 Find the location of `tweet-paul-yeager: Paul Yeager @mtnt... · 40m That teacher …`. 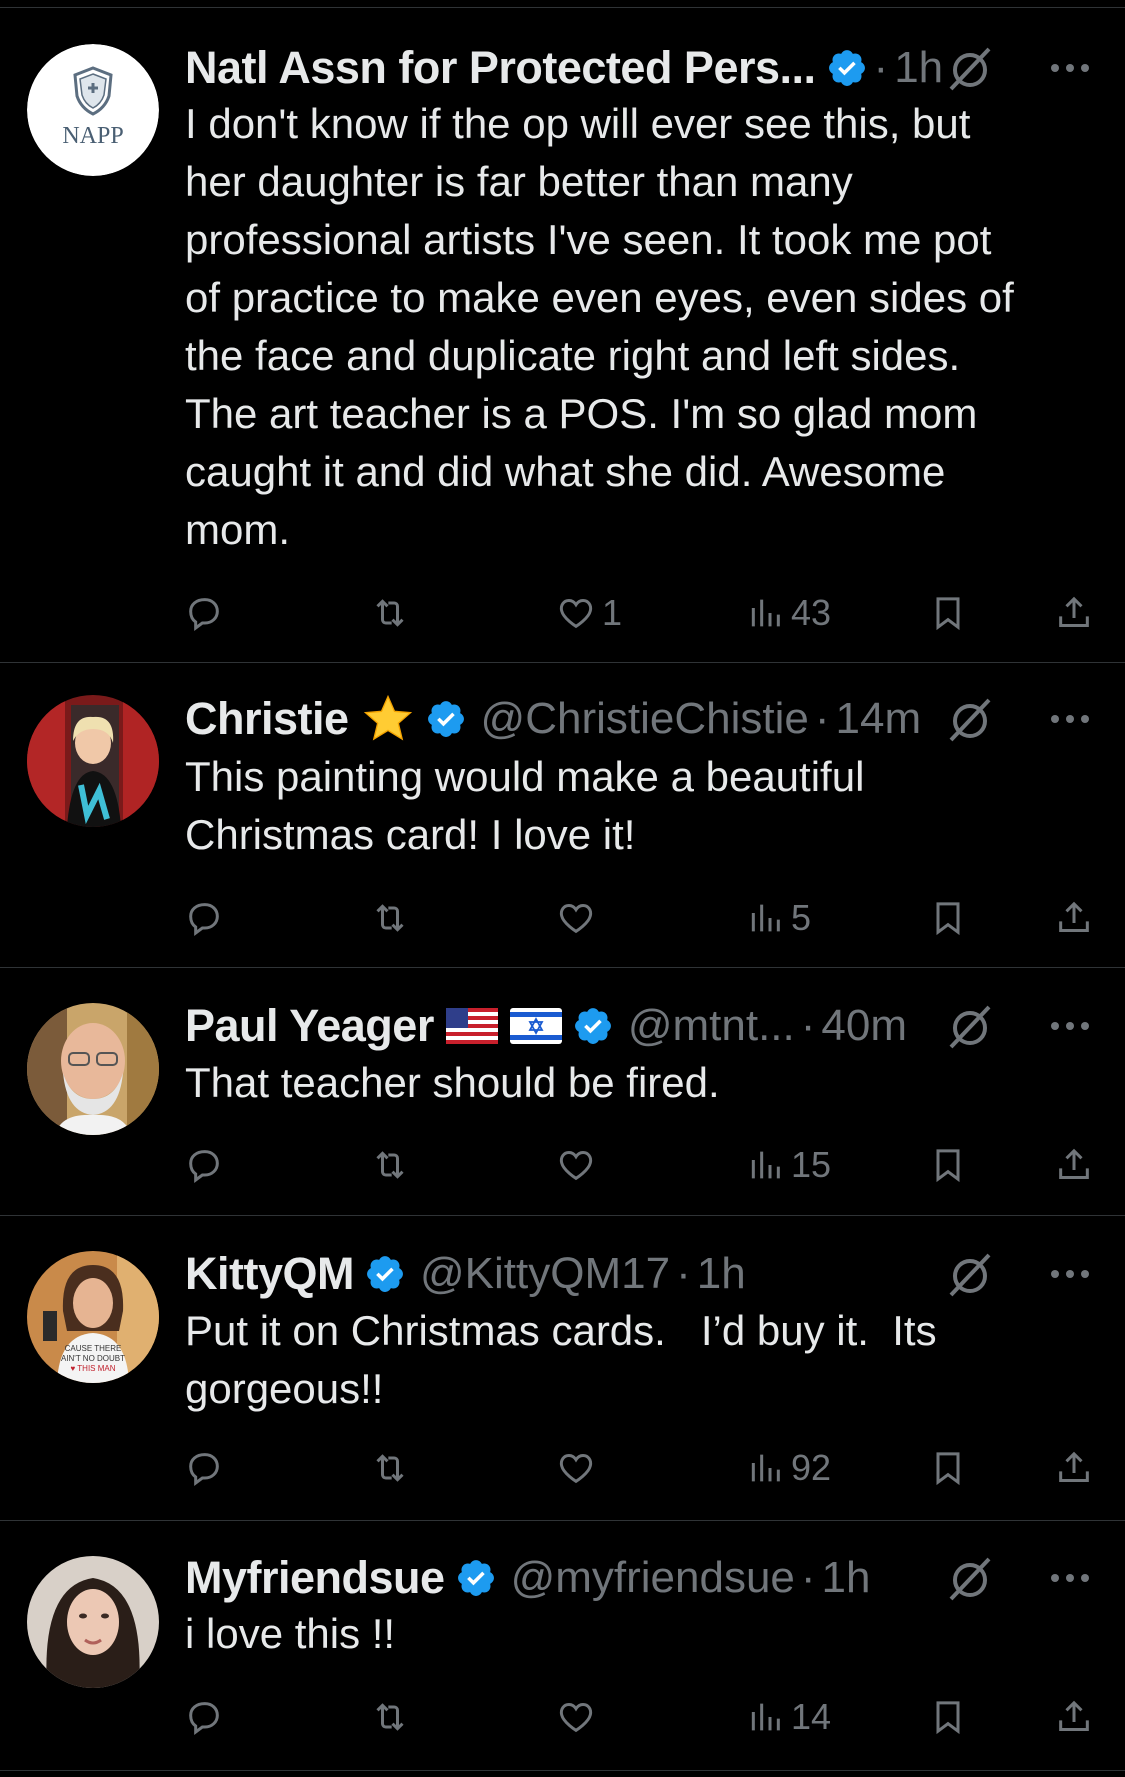

tweet-paul-yeager: Paul Yeager @mtnt... · 40m That teacher … is located at coordinates (562, 1092).